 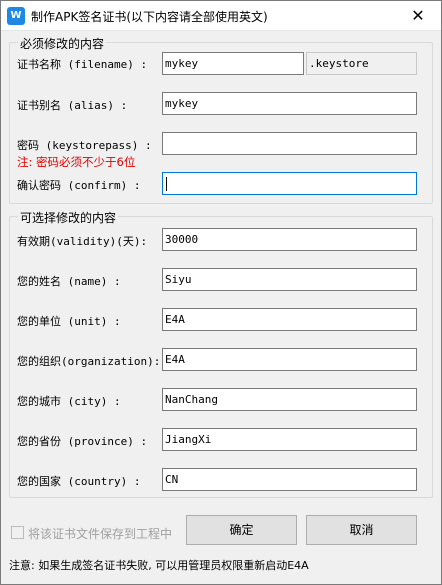 What do you see at coordinates (82, 241) in the screenshot?
I see `validity-label: 有效期(validity)(天):` at bounding box center [82, 241].